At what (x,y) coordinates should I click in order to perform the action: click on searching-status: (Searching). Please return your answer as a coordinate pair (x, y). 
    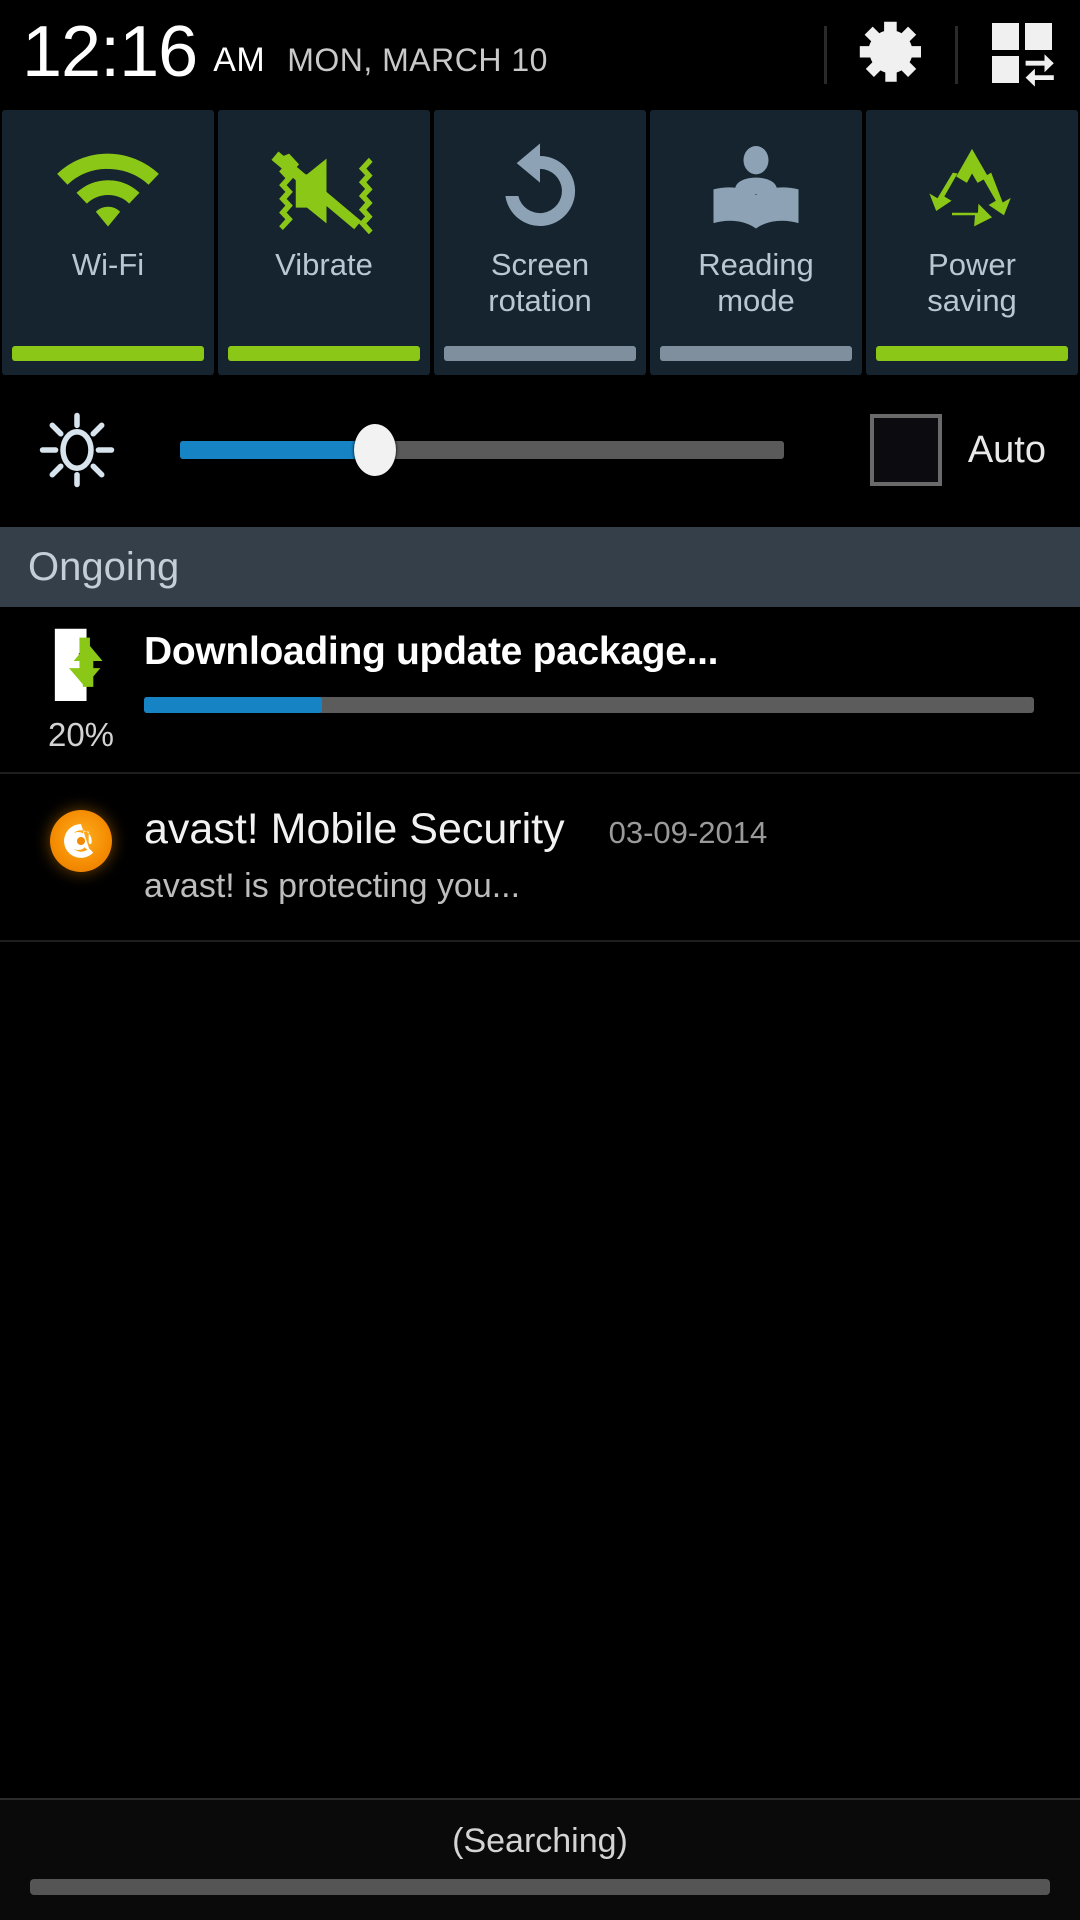
    Looking at the image, I should click on (540, 1841).